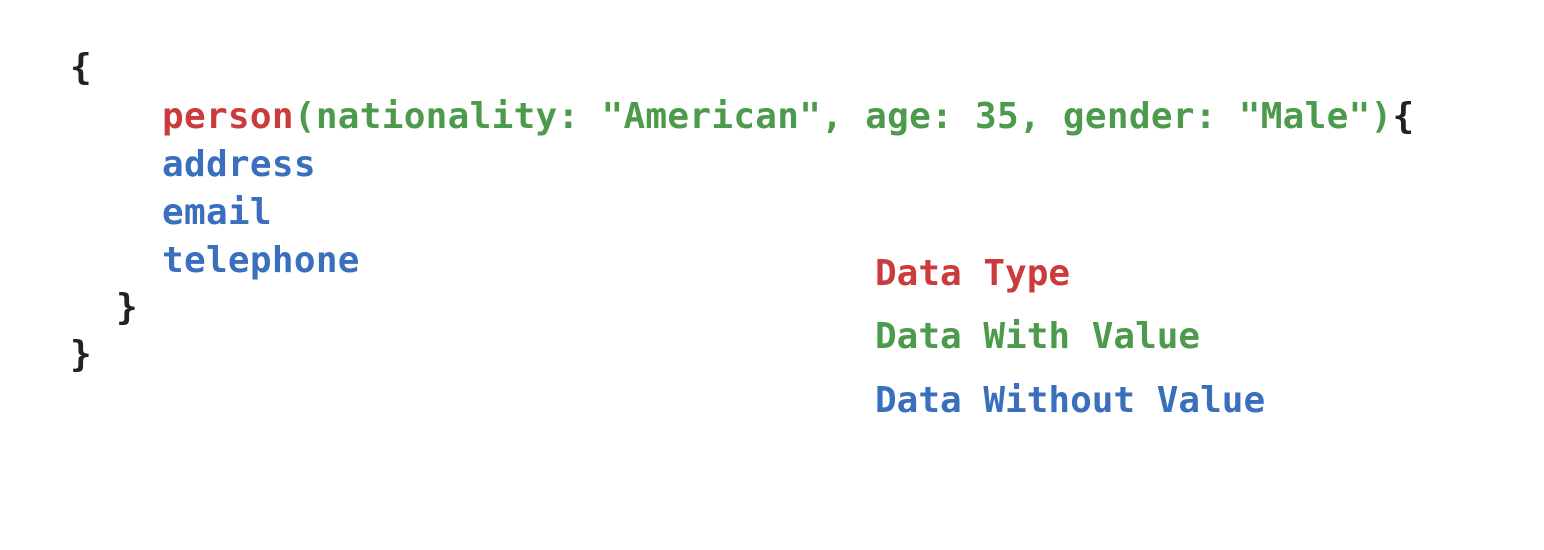  I want to click on field-address: address, so click(239, 164).